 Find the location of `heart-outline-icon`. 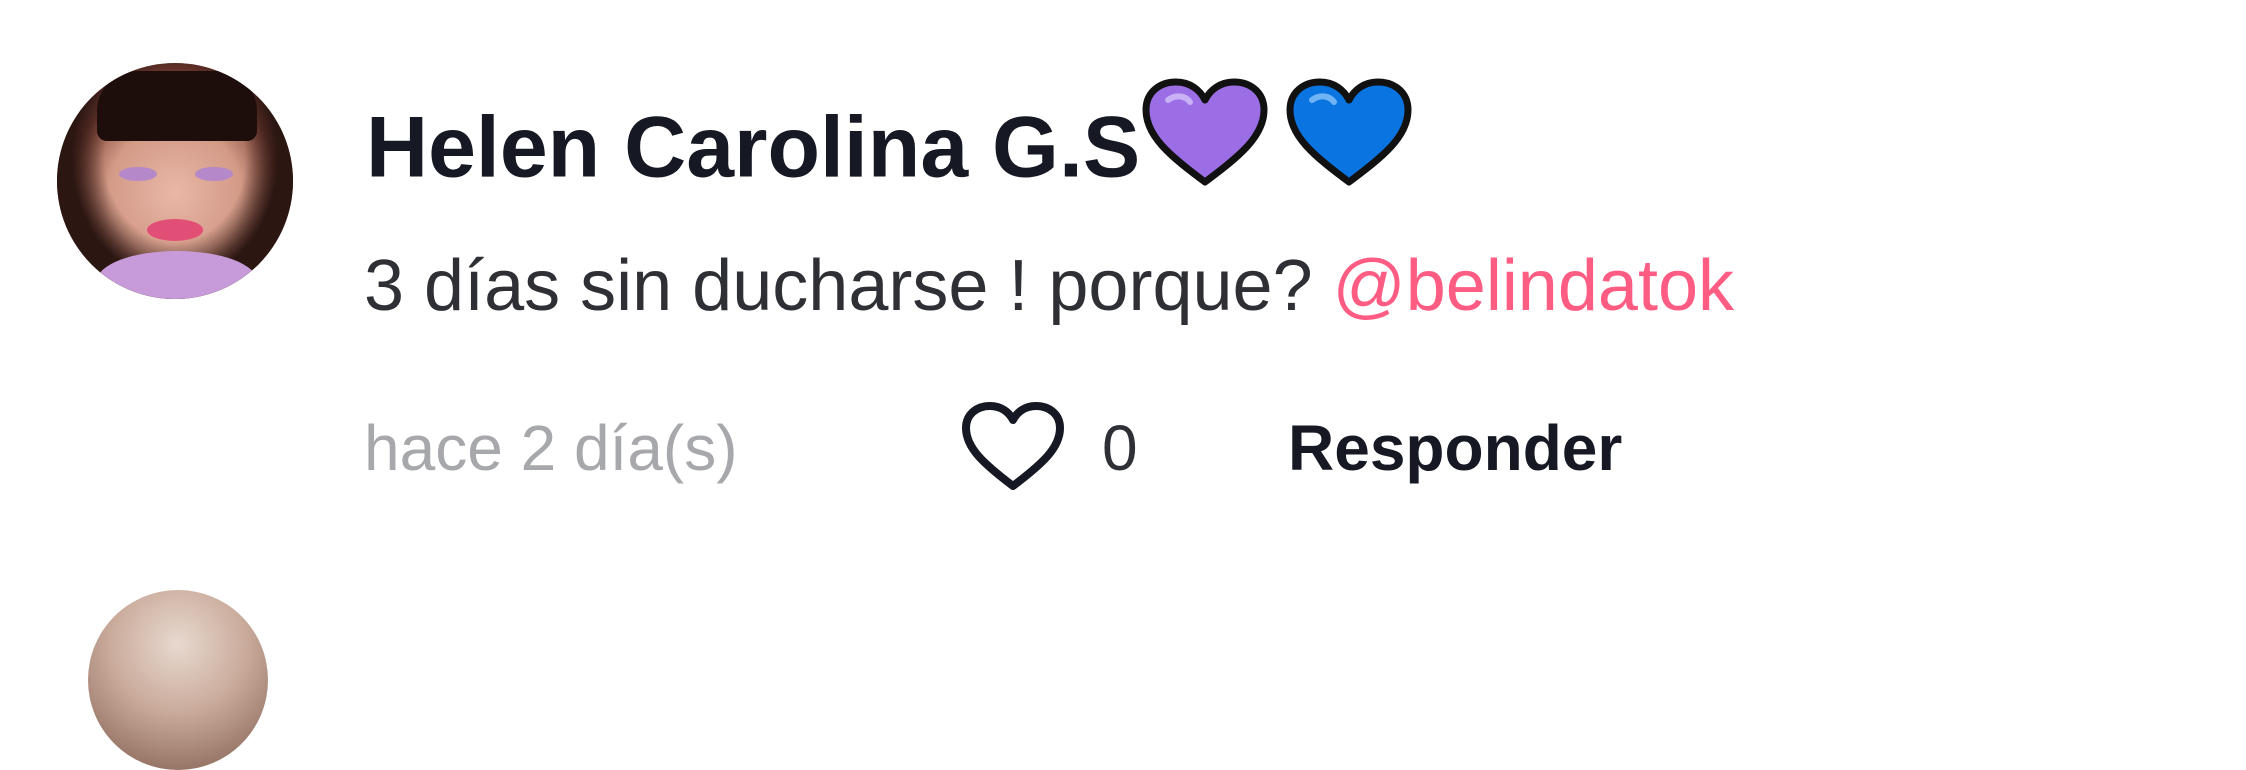

heart-outline-icon is located at coordinates (1013, 448).